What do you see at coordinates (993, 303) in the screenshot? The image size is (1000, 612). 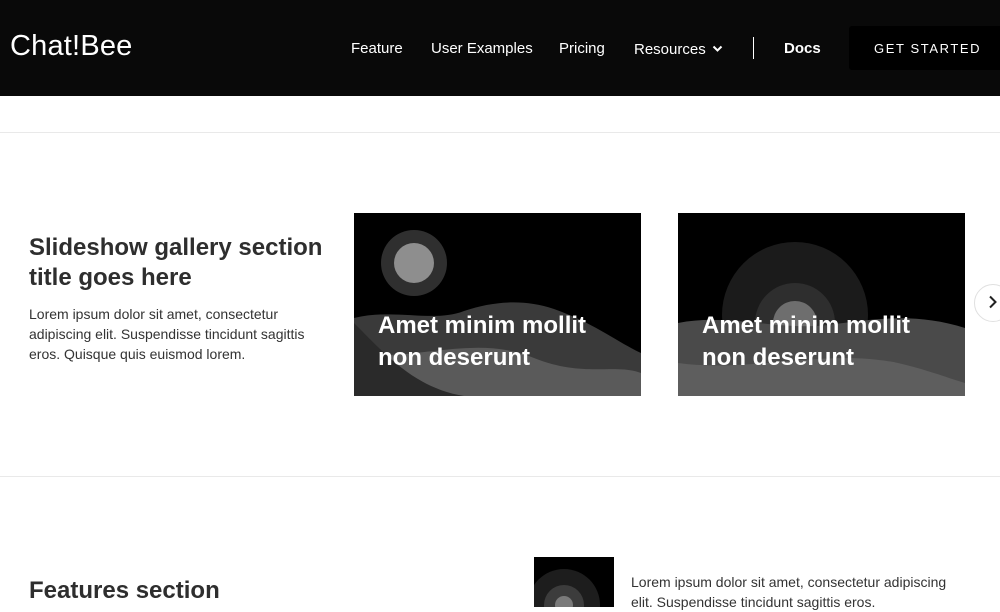 I see `chevron-right-icon` at bounding box center [993, 303].